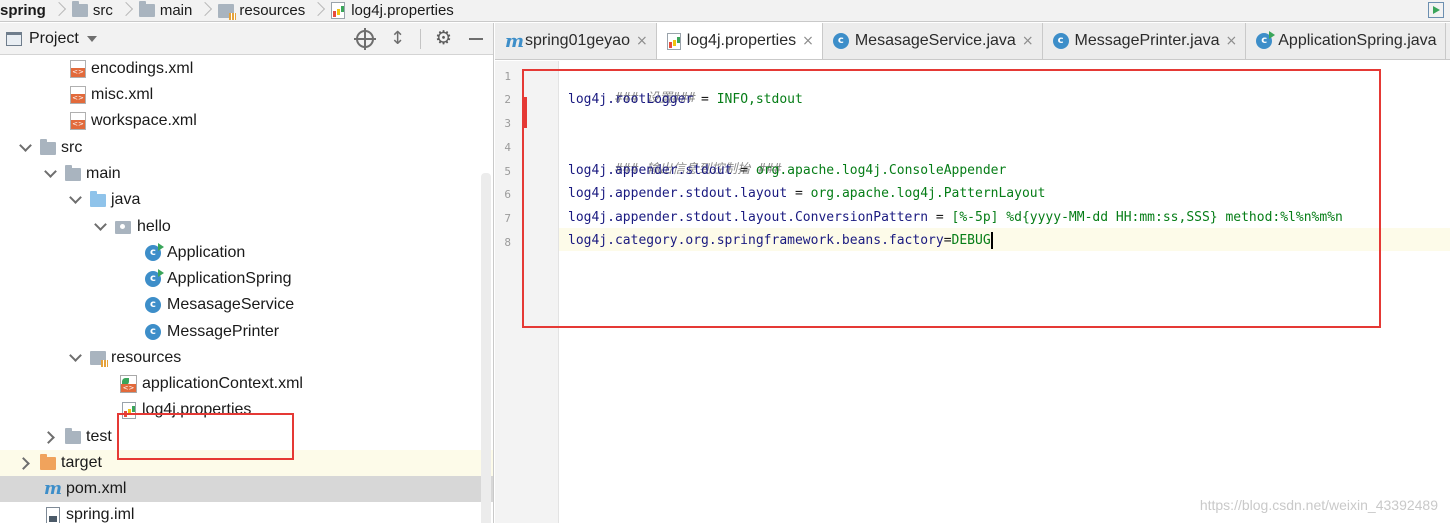  Describe the element at coordinates (476, 39) in the screenshot. I see `hide-panel-icon` at that location.